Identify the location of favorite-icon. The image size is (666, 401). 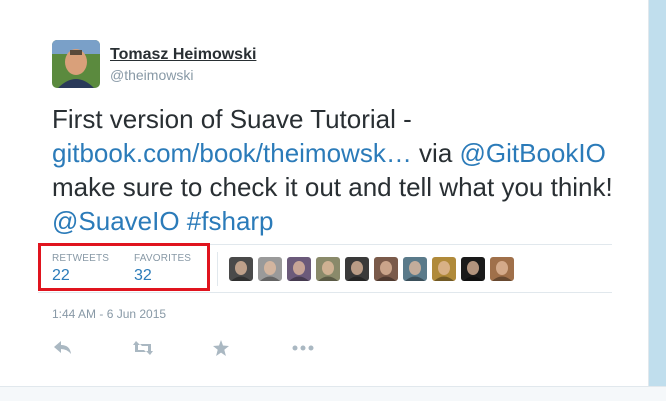
(221, 348).